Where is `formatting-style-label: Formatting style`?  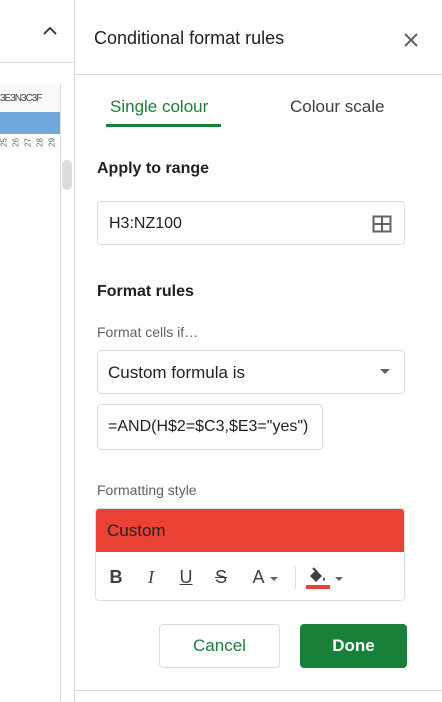 formatting-style-label: Formatting style is located at coordinates (147, 490).